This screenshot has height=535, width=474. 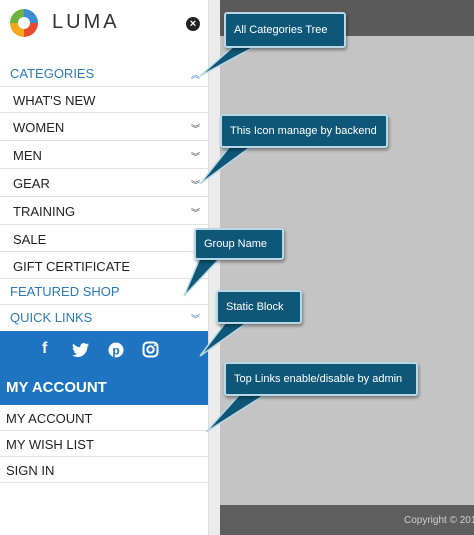 What do you see at coordinates (30, 239) in the screenshot?
I see `category-label: SALE` at bounding box center [30, 239].